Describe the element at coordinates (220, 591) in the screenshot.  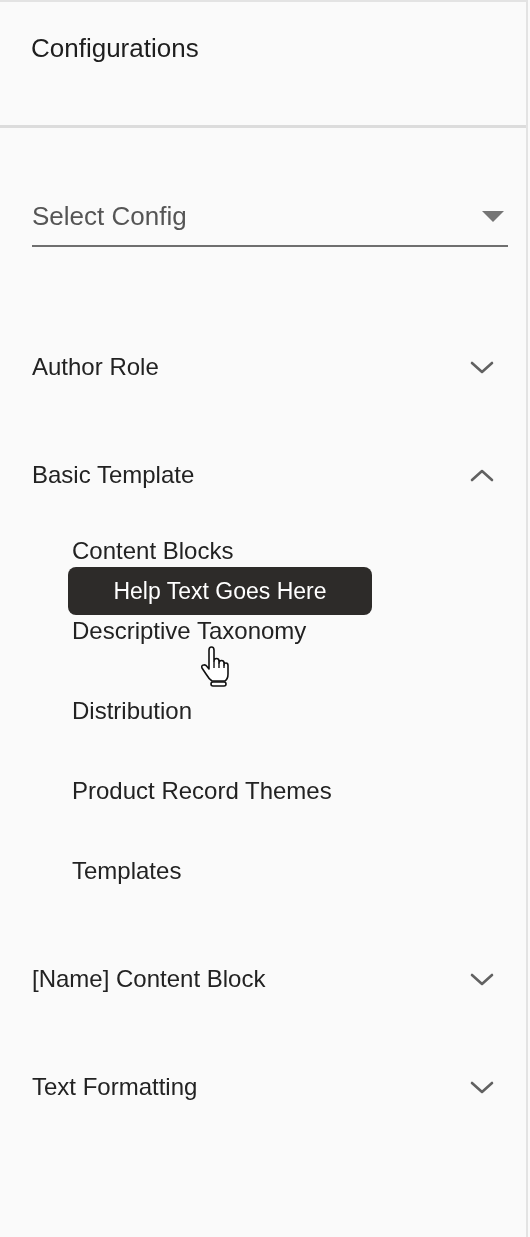
I see `tooltip: Help Text Goes Here` at that location.